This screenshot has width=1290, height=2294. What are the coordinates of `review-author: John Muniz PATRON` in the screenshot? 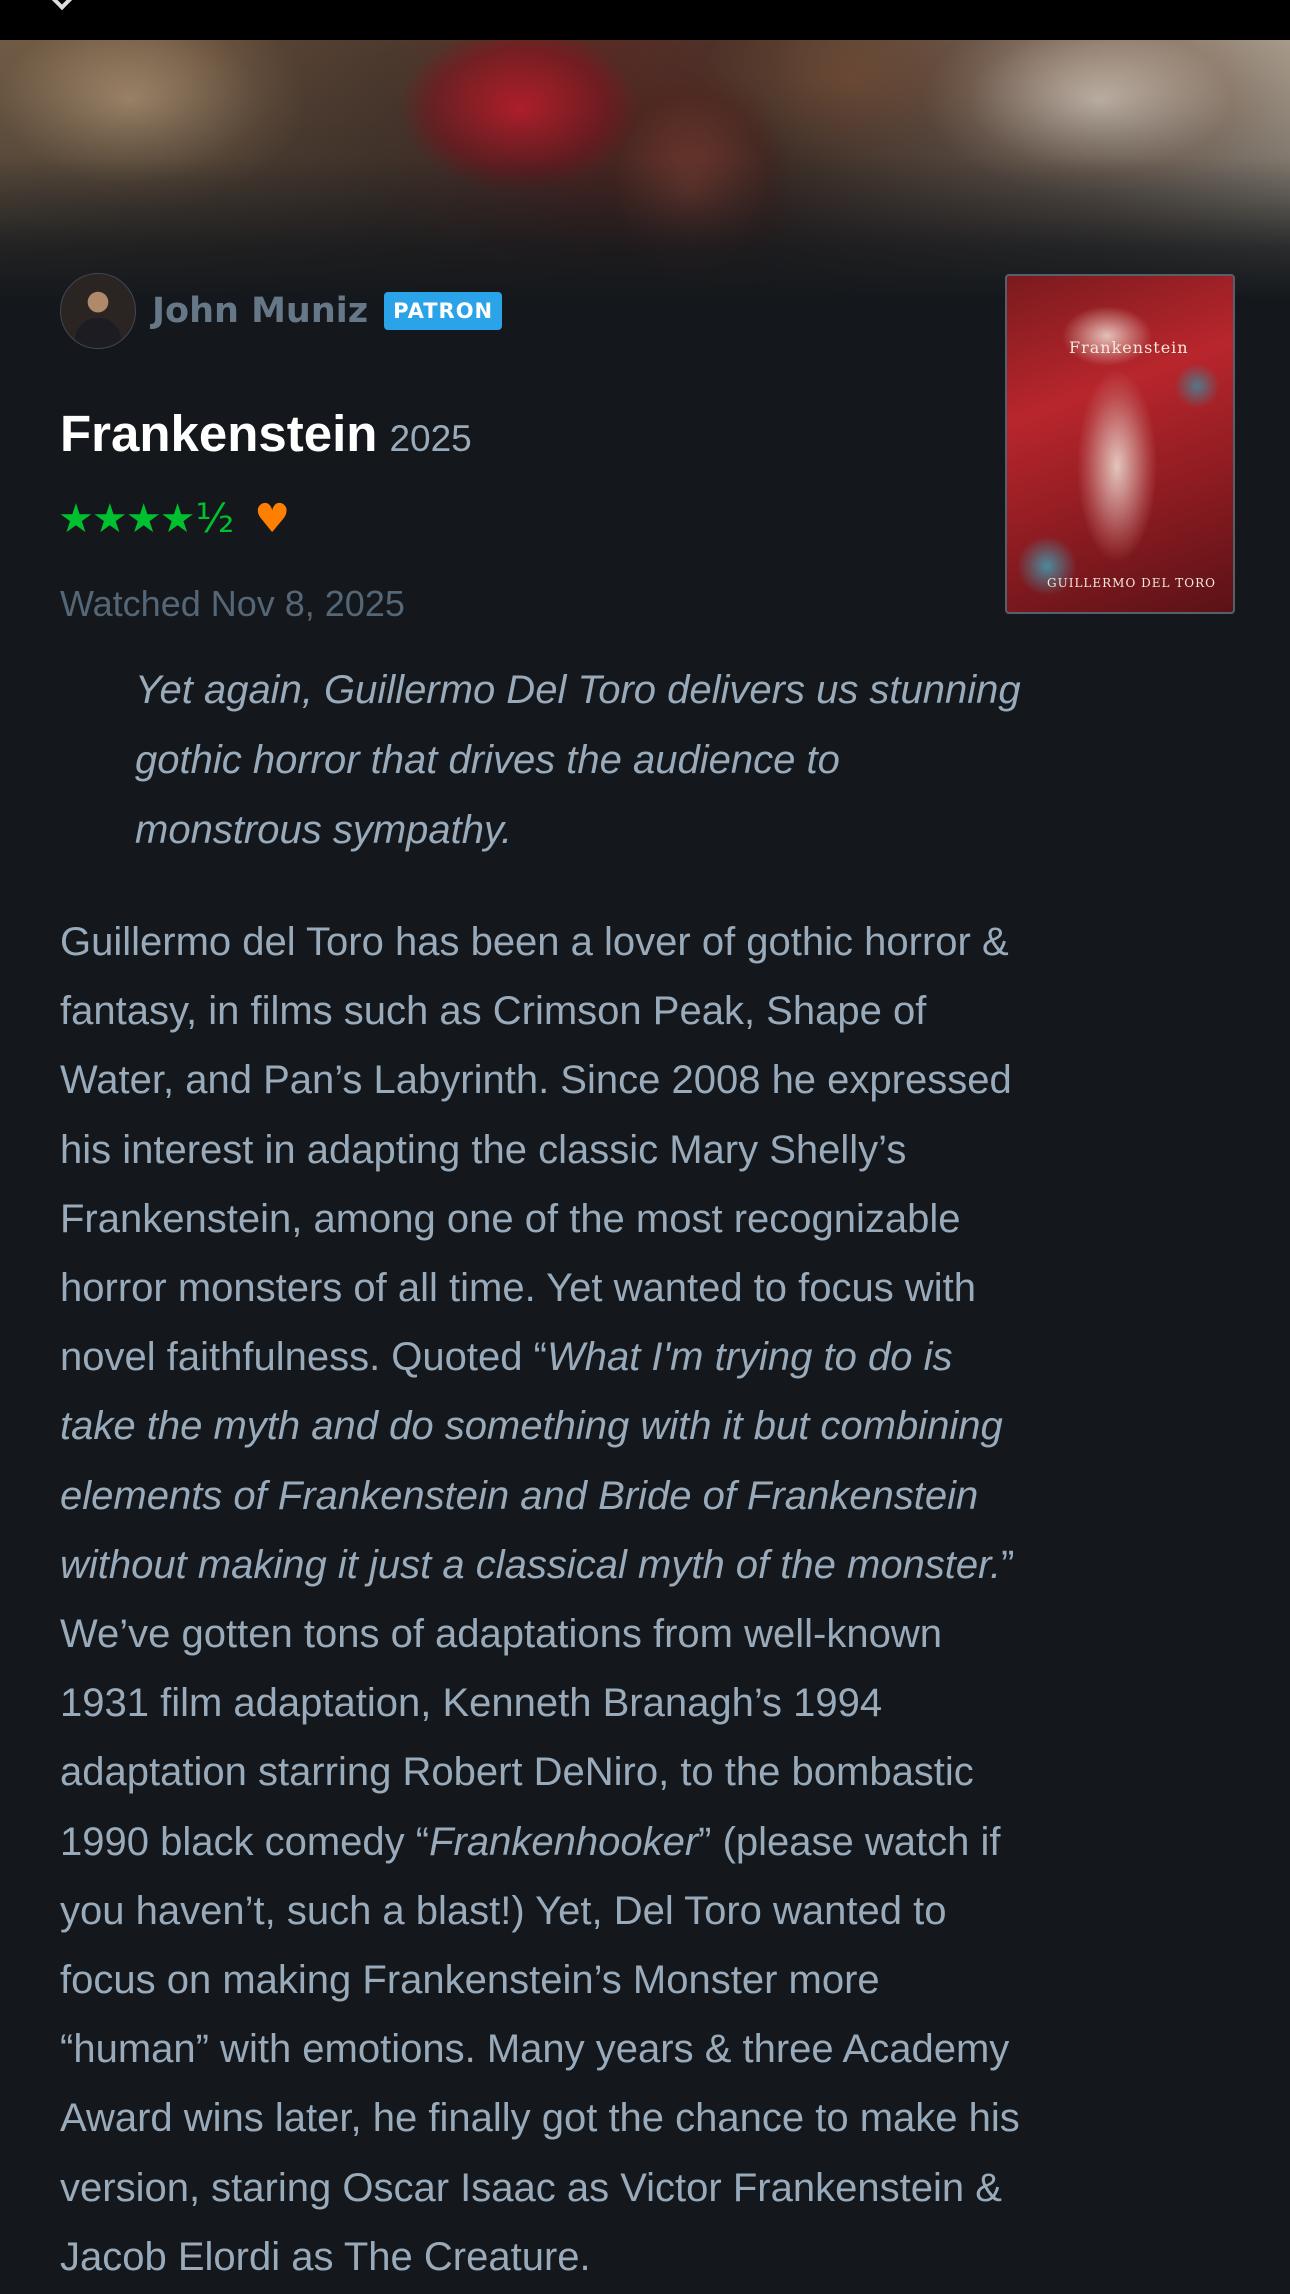 It's located at (281, 311).